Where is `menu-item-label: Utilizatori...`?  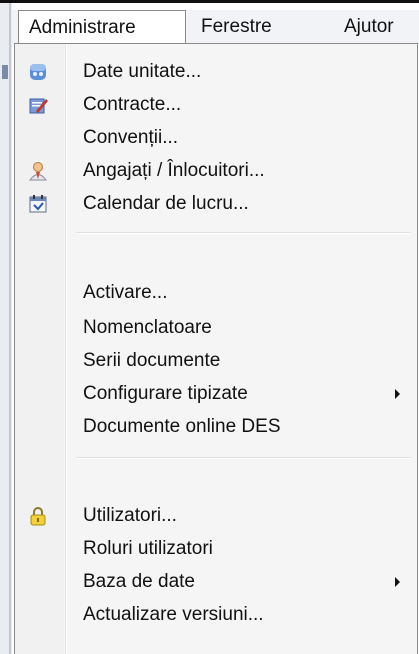
menu-item-label: Utilizatori... is located at coordinates (130, 515).